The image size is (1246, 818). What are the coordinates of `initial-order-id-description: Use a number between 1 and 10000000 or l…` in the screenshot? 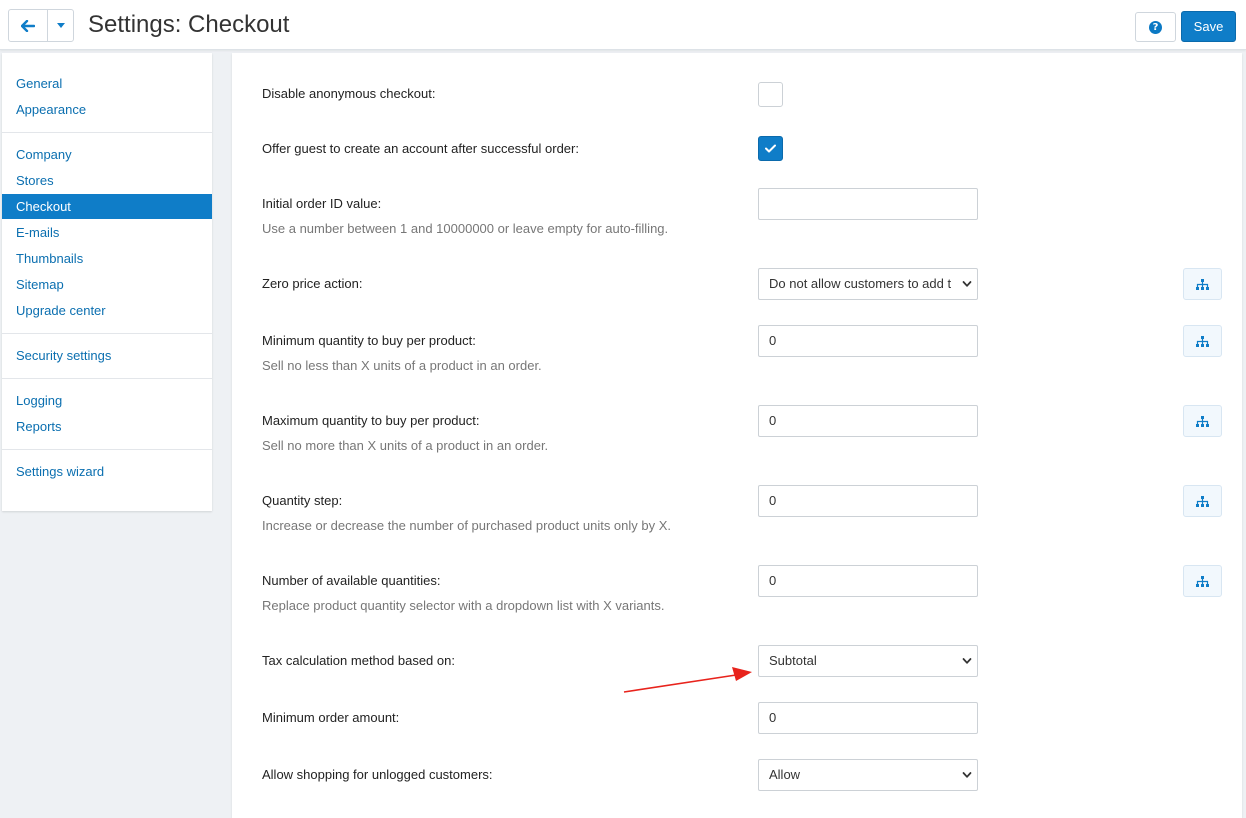 It's located at (465, 228).